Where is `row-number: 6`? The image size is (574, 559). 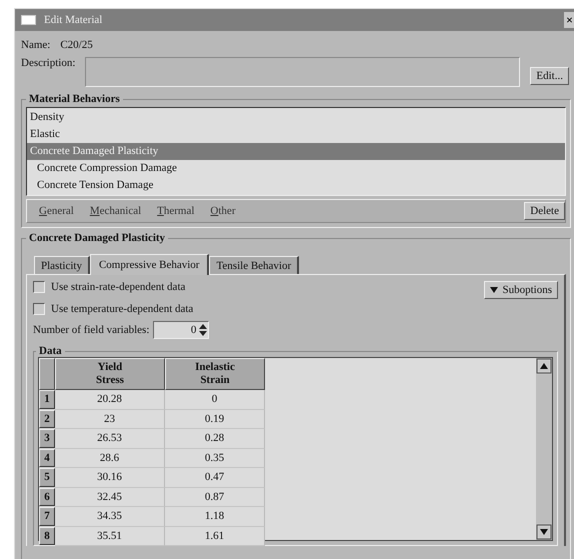 row-number: 6 is located at coordinates (47, 497).